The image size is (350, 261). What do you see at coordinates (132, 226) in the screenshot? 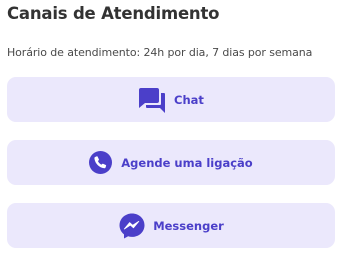
I see `messenger-icon` at bounding box center [132, 226].